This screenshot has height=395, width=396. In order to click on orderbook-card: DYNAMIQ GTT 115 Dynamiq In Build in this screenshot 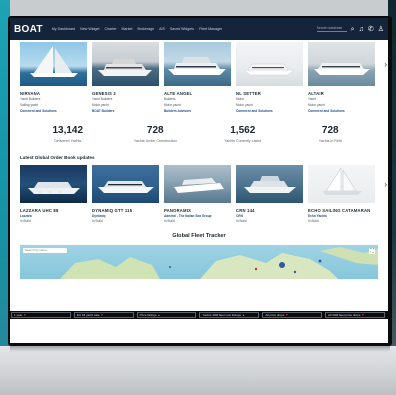, I will do `click(125, 194)`.